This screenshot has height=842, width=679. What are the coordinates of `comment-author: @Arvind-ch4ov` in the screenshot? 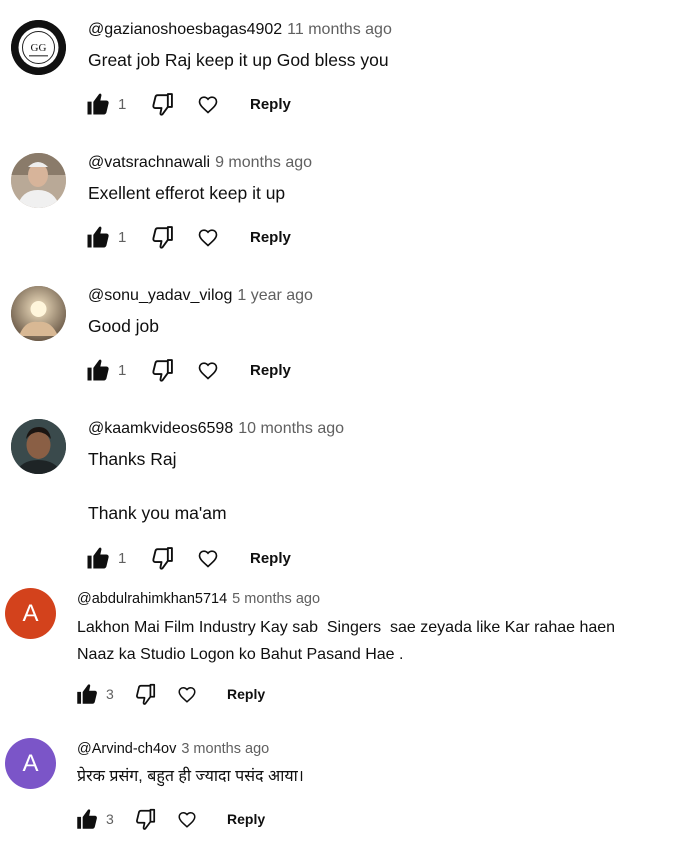 It's located at (126, 749).